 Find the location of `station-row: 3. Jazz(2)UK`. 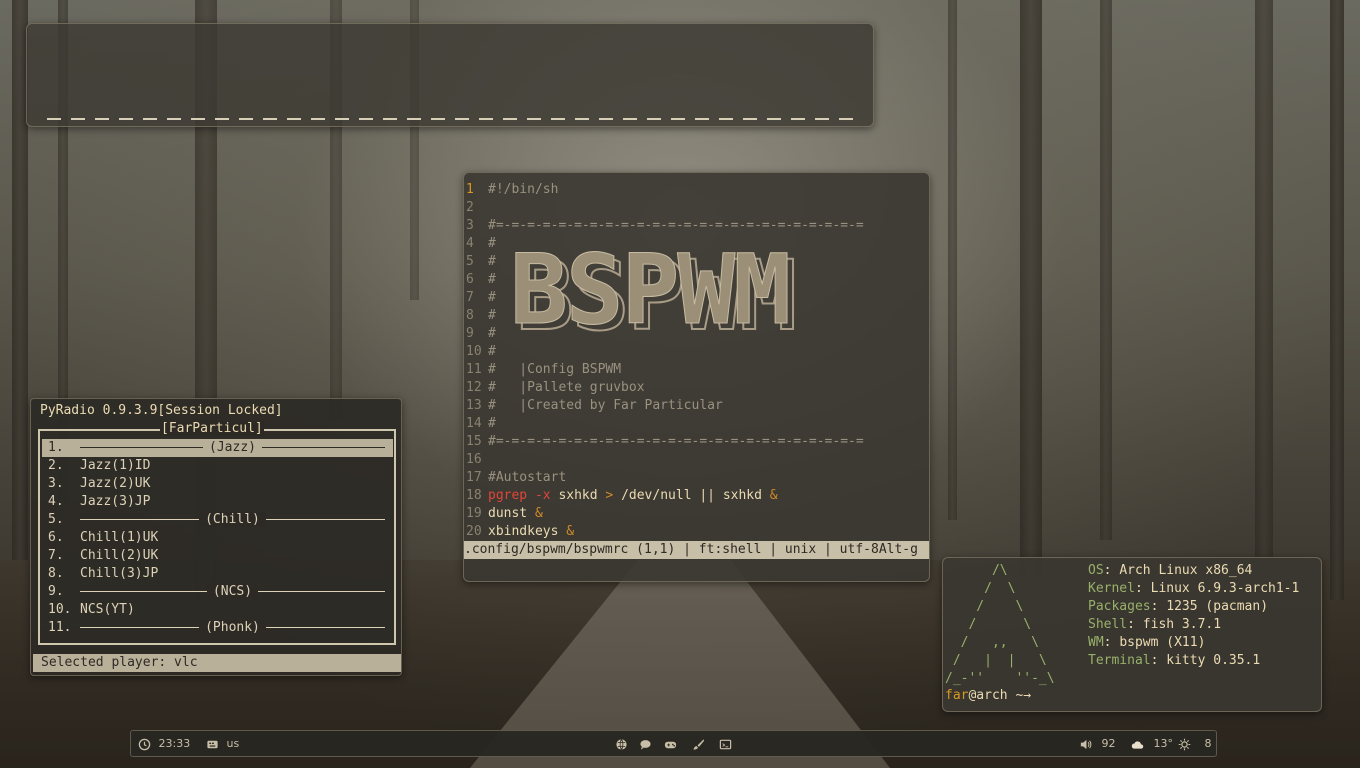

station-row: 3. Jazz(2)UK is located at coordinates (217, 484).